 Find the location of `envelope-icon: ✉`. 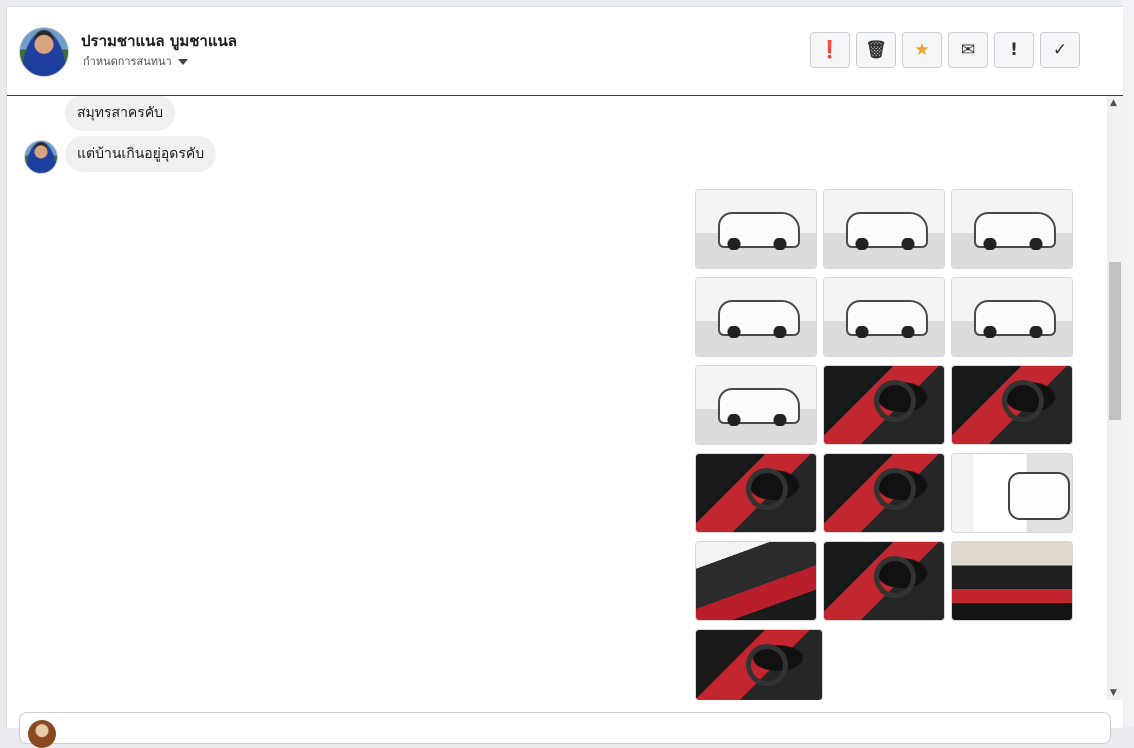

envelope-icon: ✉ is located at coordinates (968, 50).